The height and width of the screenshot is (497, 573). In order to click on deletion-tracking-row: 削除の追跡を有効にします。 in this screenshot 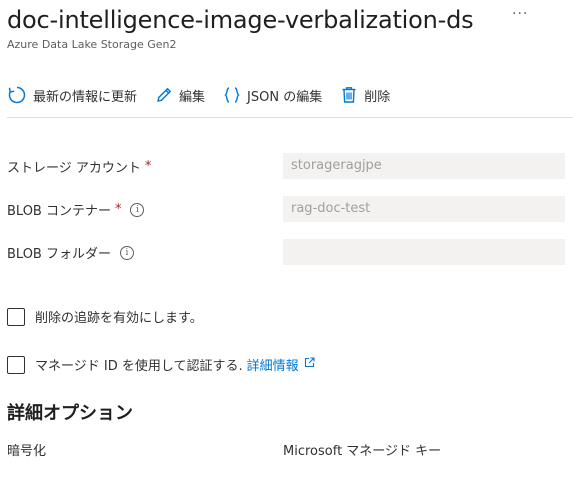, I will do `click(105, 316)`.